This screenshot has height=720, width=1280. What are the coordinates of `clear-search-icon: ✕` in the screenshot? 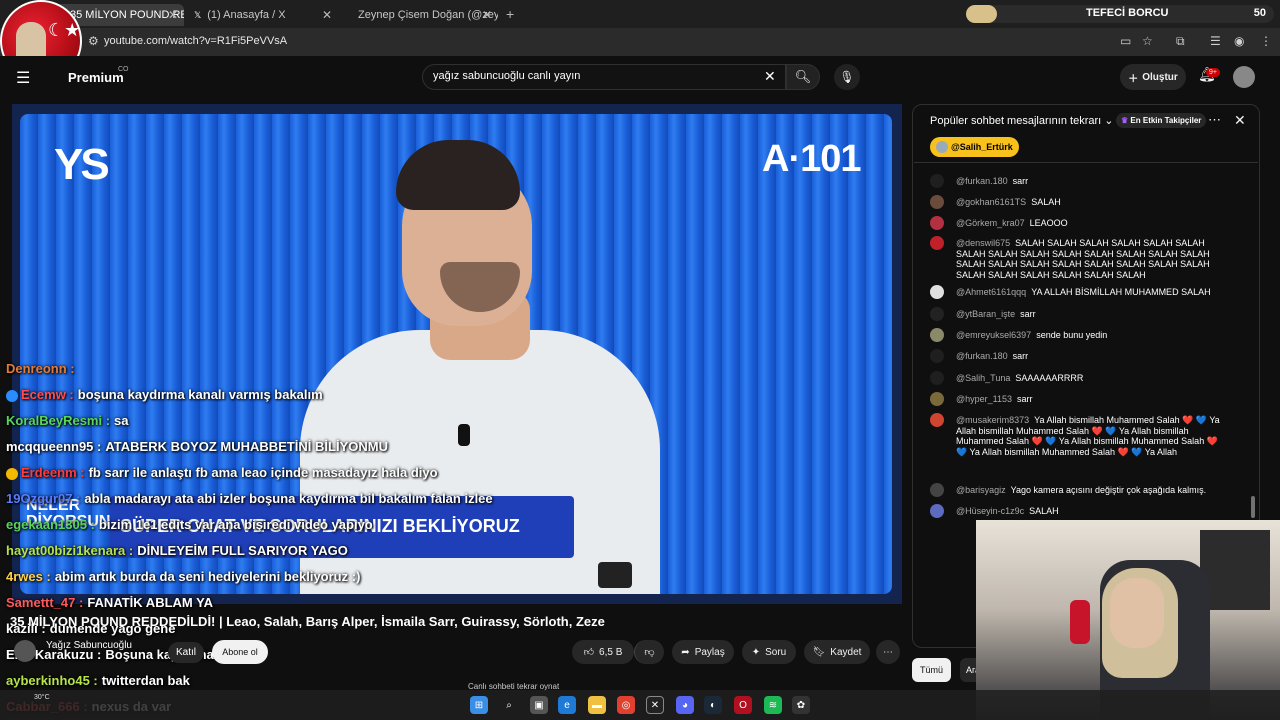 It's located at (770, 76).